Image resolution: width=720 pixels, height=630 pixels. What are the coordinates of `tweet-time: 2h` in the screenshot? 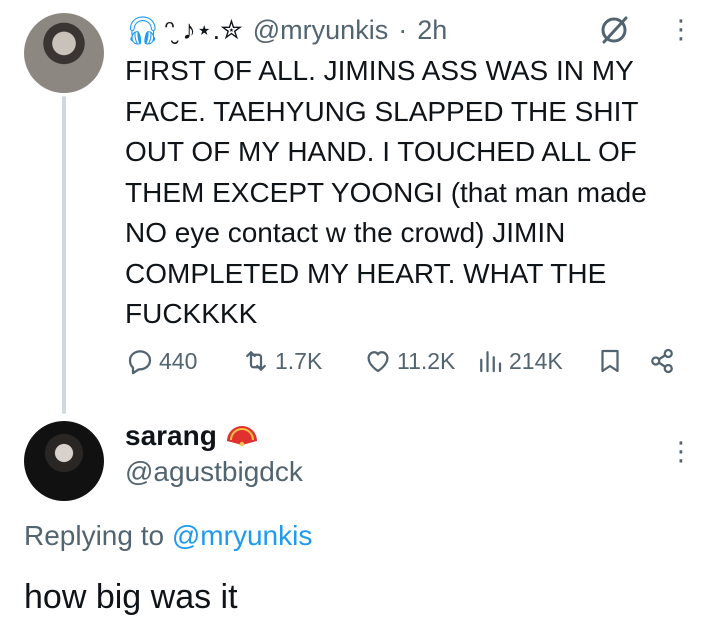 It's located at (432, 30).